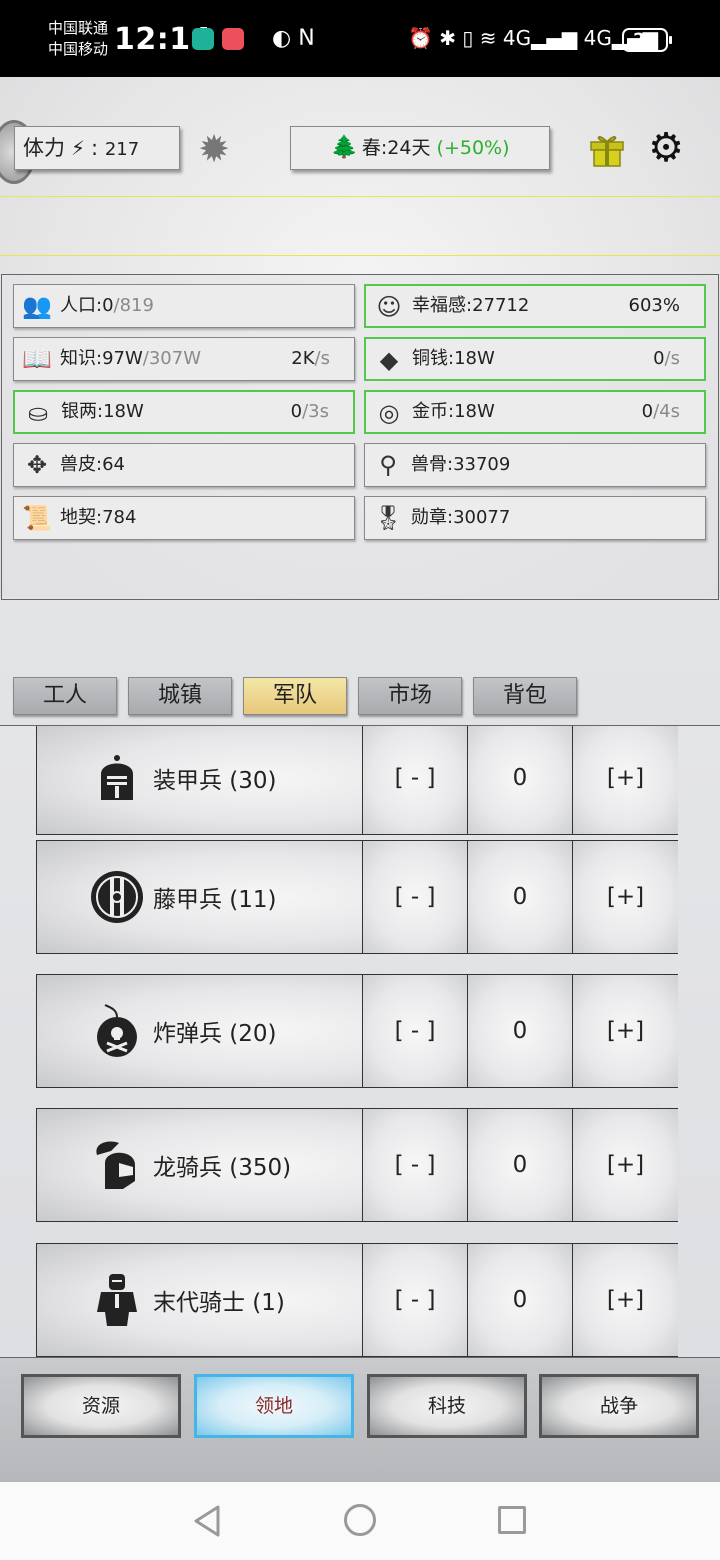  Describe the element at coordinates (517, 38) in the screenshot. I see `network-type: 4G` at that location.